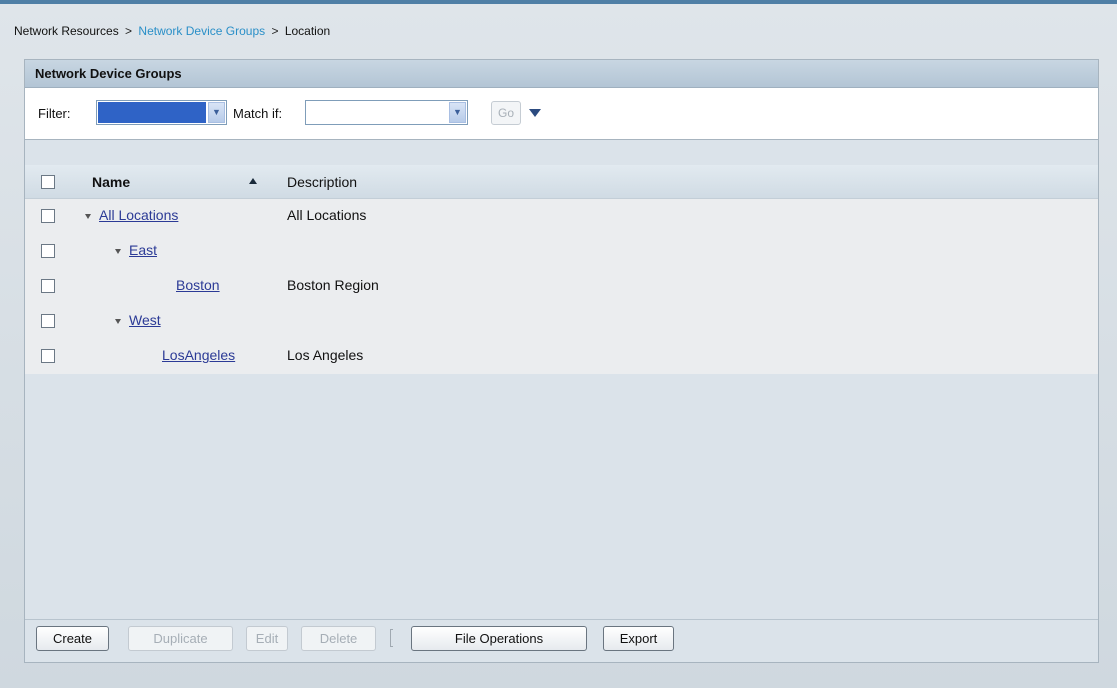 The height and width of the screenshot is (688, 1117). Describe the element at coordinates (48, 182) in the screenshot. I see `select-all-checkbox` at that location.